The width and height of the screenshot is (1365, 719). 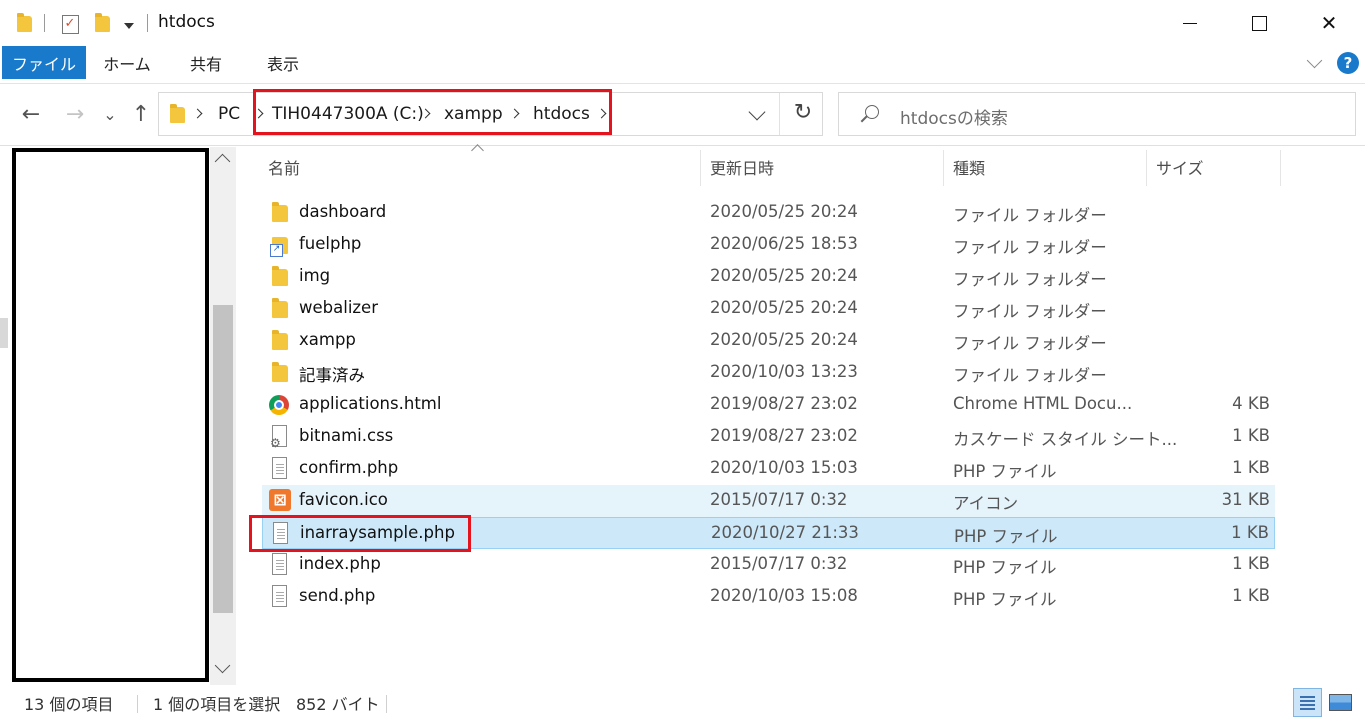 What do you see at coordinates (141, 114) in the screenshot?
I see `up-button: ↑` at bounding box center [141, 114].